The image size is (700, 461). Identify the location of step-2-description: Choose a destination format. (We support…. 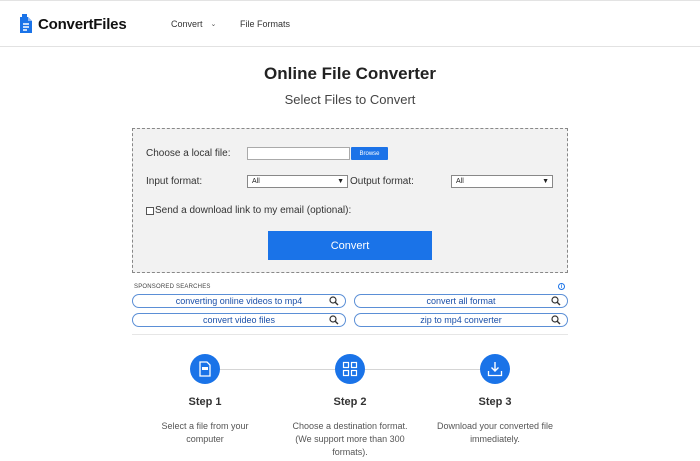
(350, 439).